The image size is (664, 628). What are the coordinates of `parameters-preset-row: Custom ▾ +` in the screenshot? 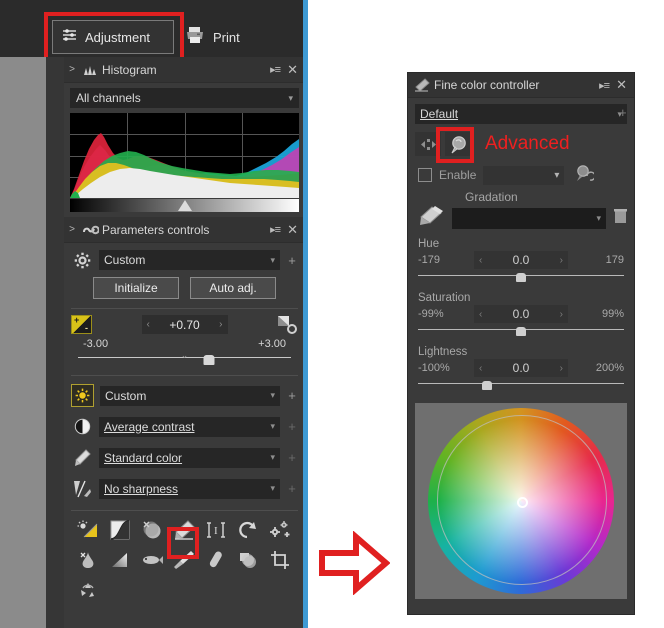 It's located at (184, 260).